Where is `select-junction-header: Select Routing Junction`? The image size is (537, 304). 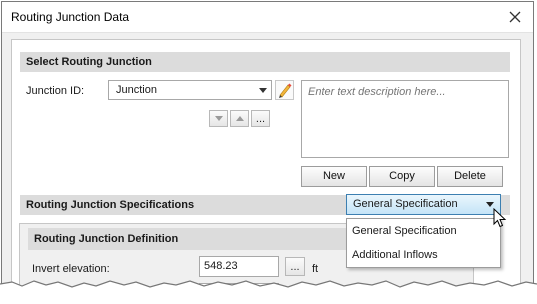 select-junction-header: Select Routing Junction is located at coordinates (265, 62).